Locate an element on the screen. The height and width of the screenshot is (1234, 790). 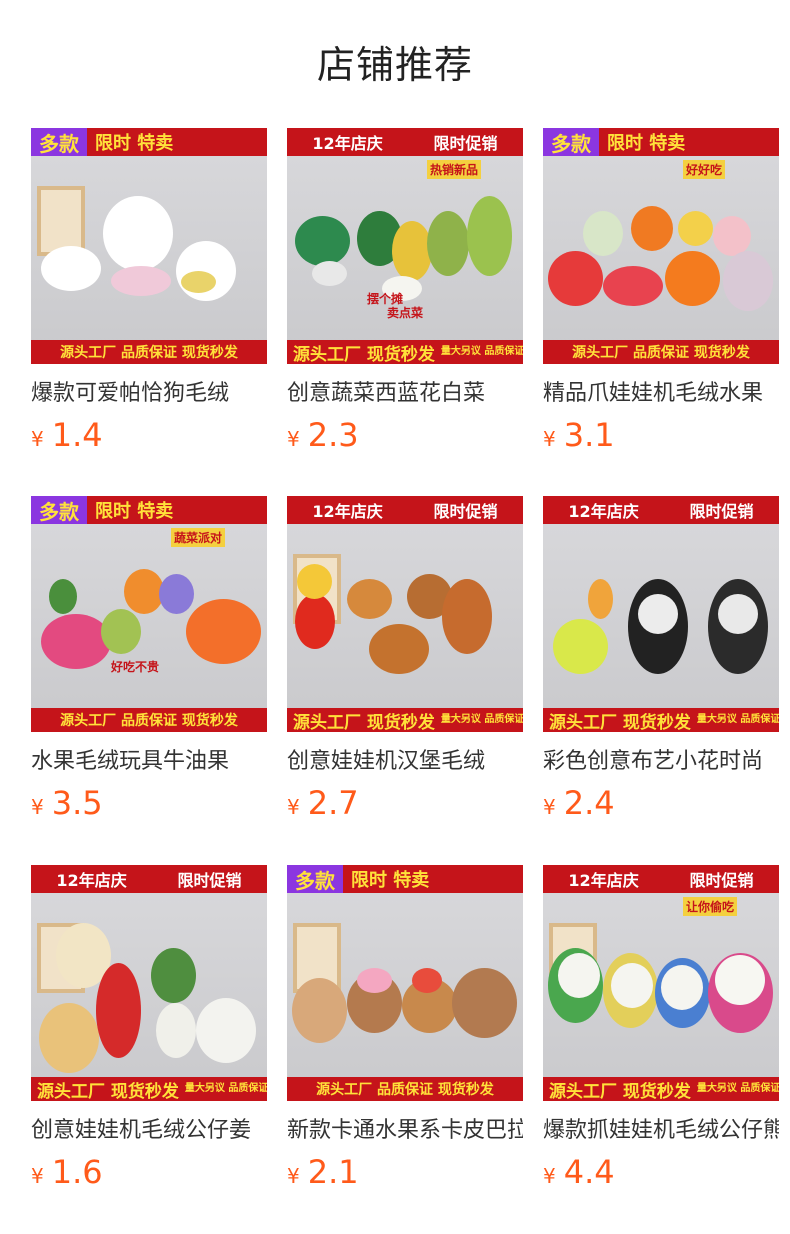
product-price: ¥3.5 is located at coordinates (67, 803).